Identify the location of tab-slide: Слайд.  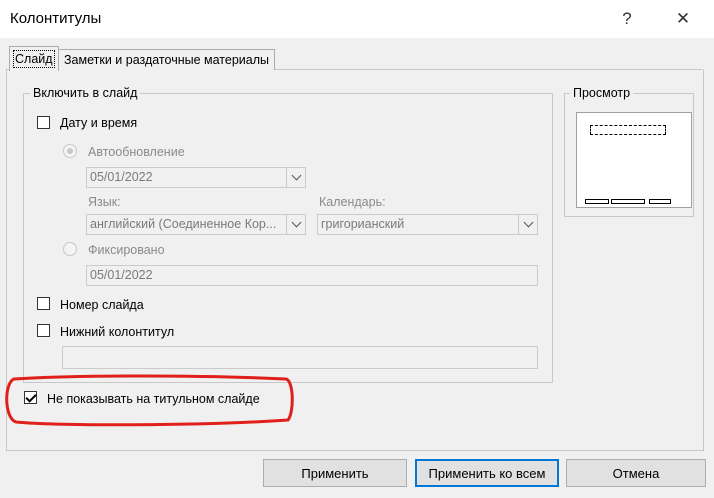
(34, 58).